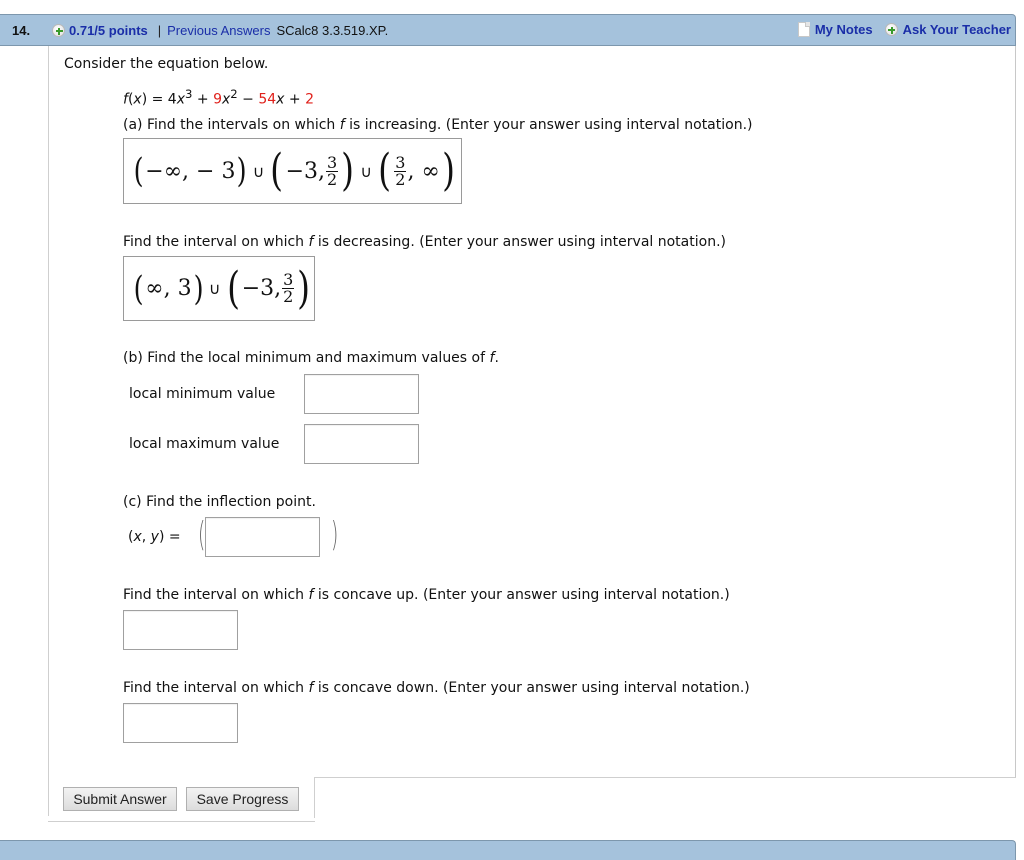 Image resolution: width=1024 pixels, height=860 pixels. I want to click on equation-coef2: 9, so click(217, 99).